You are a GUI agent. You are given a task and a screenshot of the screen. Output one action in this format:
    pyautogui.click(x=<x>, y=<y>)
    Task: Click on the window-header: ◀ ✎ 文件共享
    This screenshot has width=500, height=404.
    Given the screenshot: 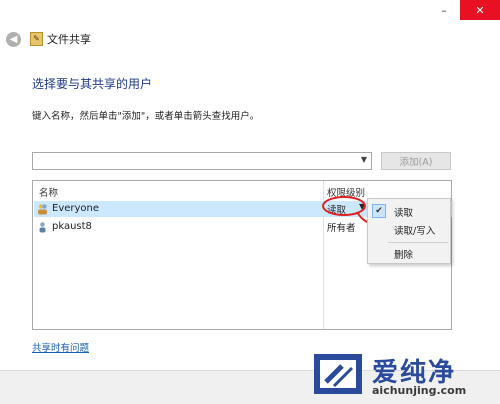 What is the action you would take?
    pyautogui.click(x=250, y=41)
    